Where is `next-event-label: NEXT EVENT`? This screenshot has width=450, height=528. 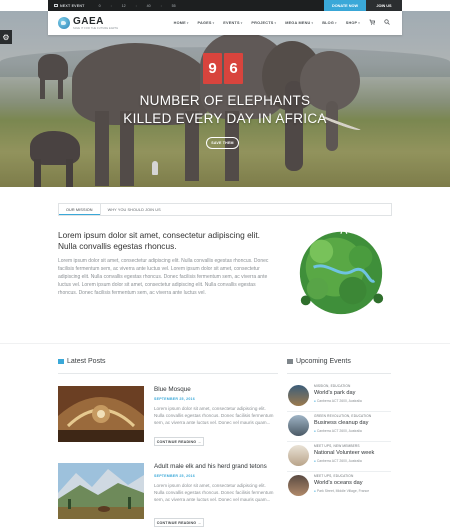
next-event-label: NEXT EVENT is located at coordinates (72, 5).